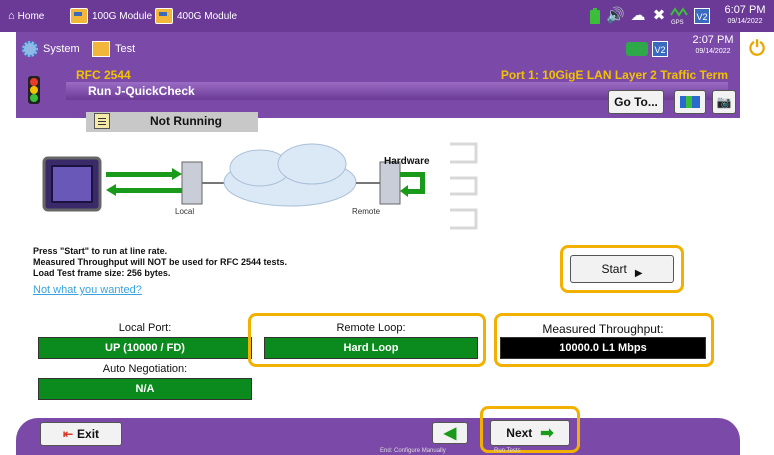  I want to click on test-tab: Test, so click(113, 49).